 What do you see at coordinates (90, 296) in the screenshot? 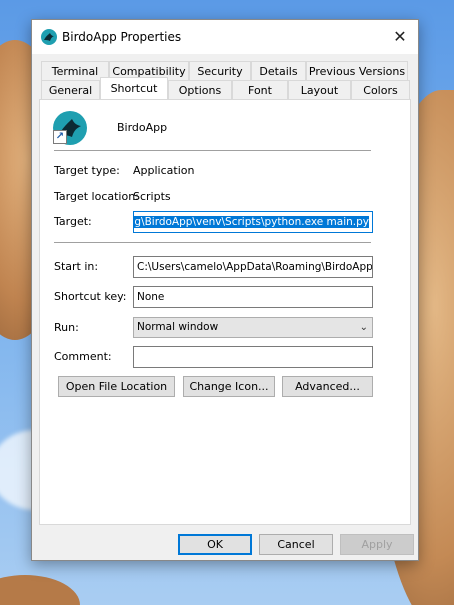
I see `shortcut-key-label: Shortcut key:` at bounding box center [90, 296].